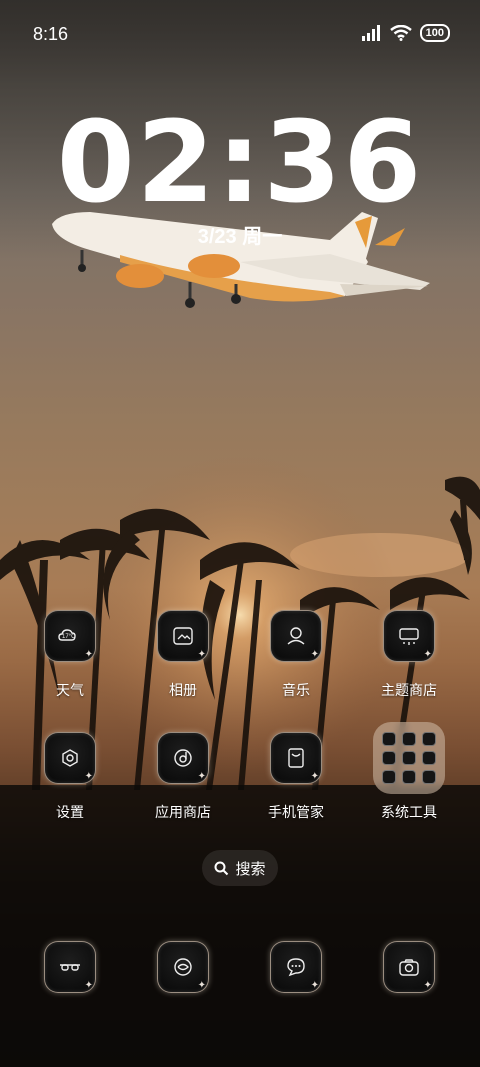 The image size is (480, 1067). I want to click on status-time: 8:16, so click(51, 34).